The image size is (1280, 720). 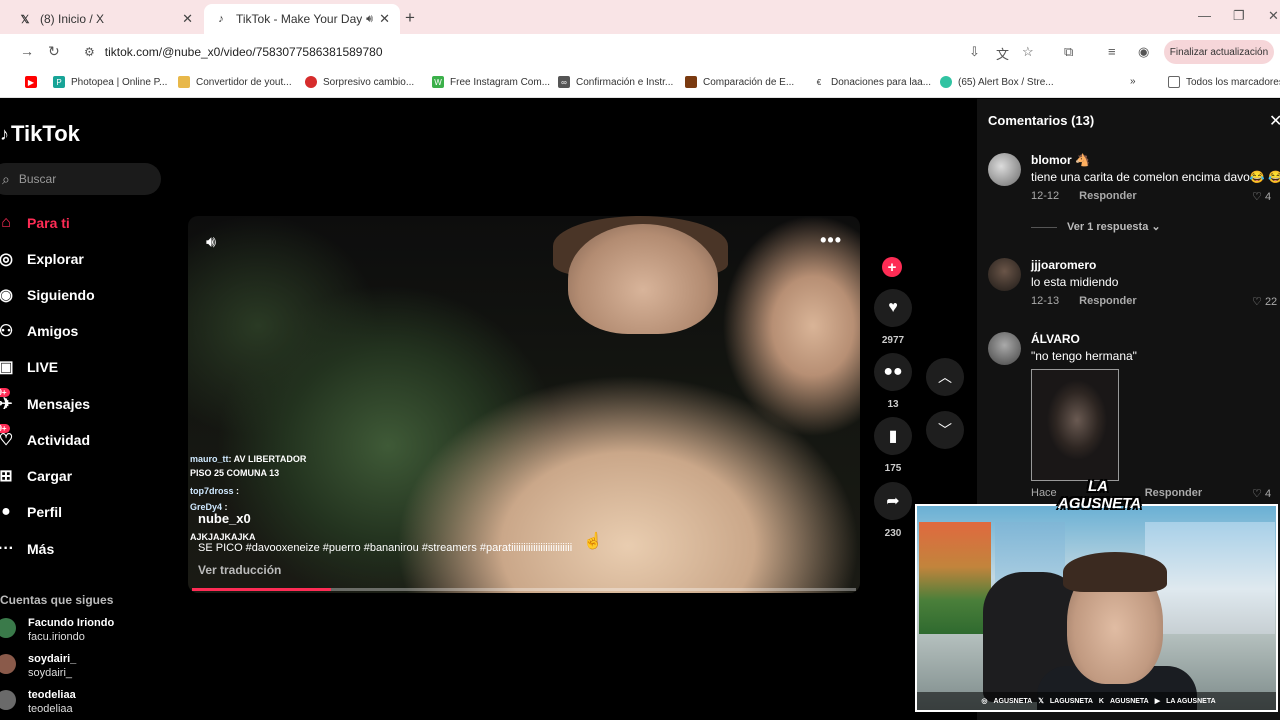 I want to click on divider, so click(x=1044, y=227).